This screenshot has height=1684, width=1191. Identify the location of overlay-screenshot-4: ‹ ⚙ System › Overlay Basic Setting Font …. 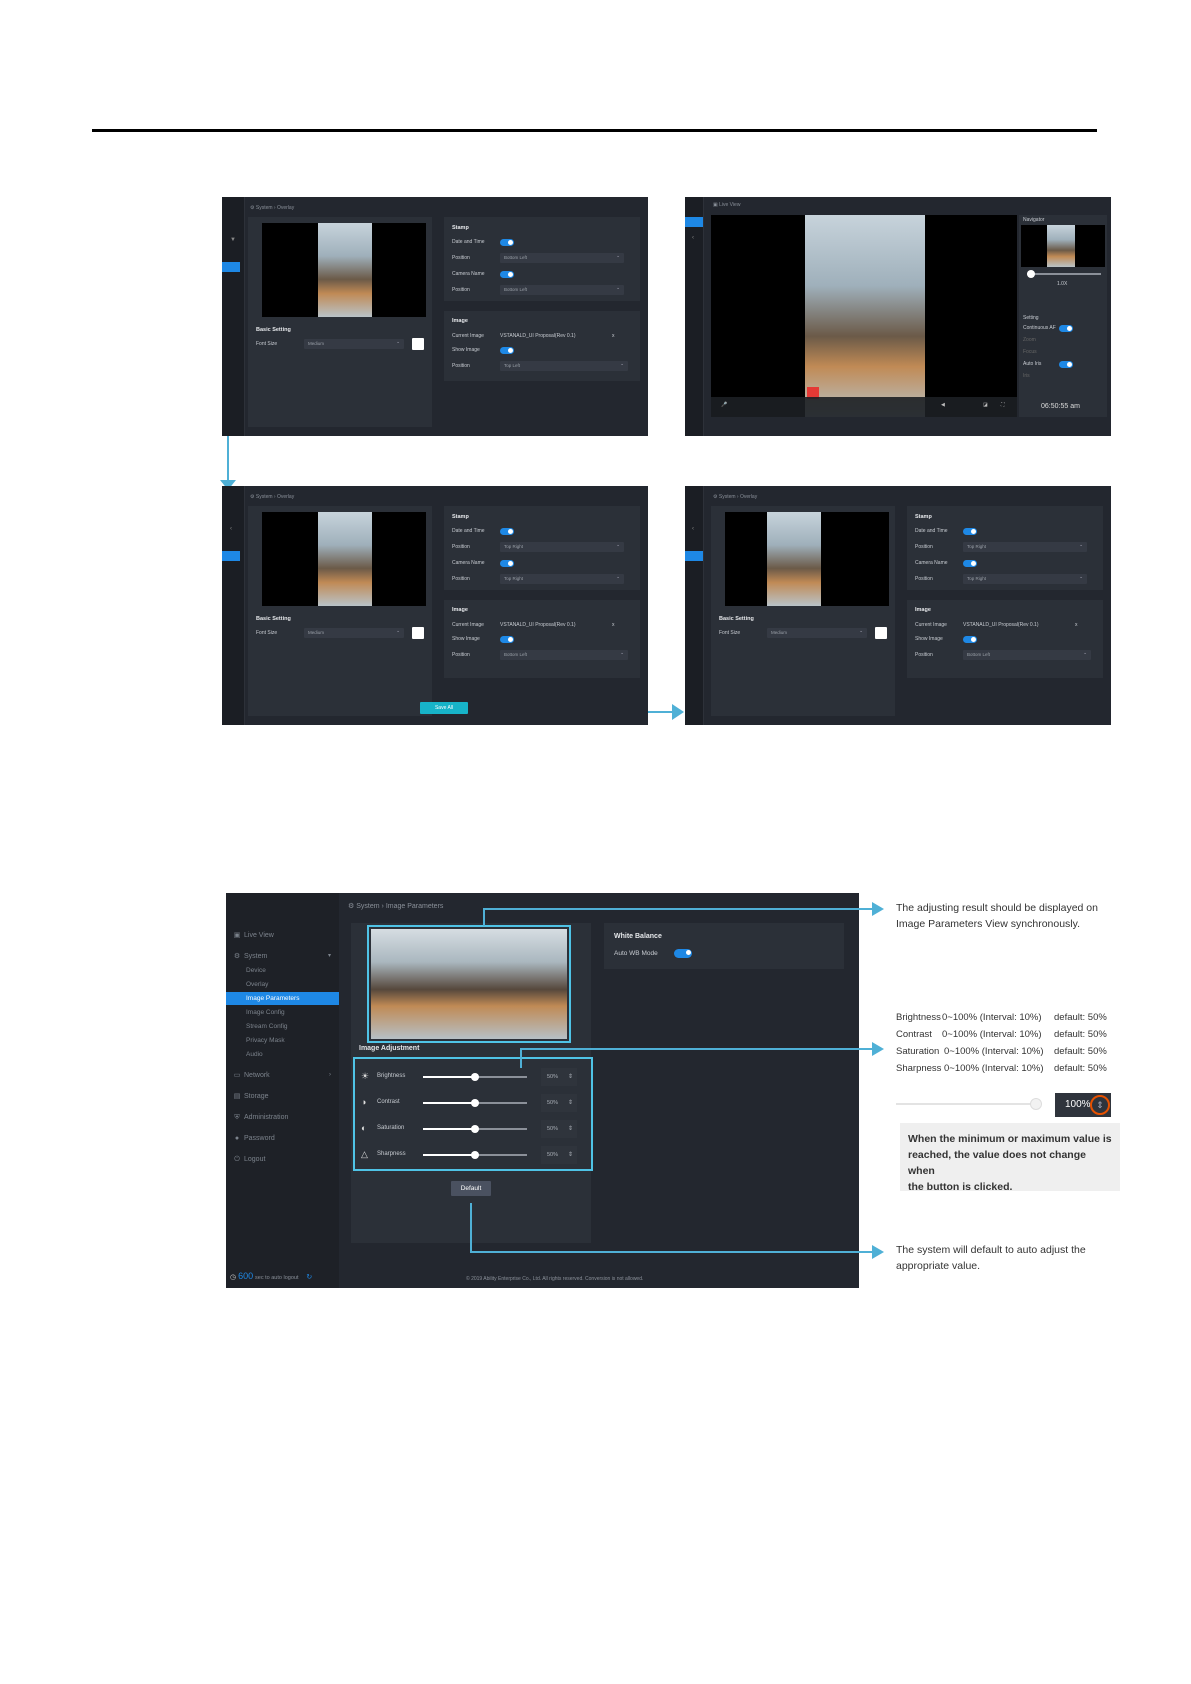
(898, 605).